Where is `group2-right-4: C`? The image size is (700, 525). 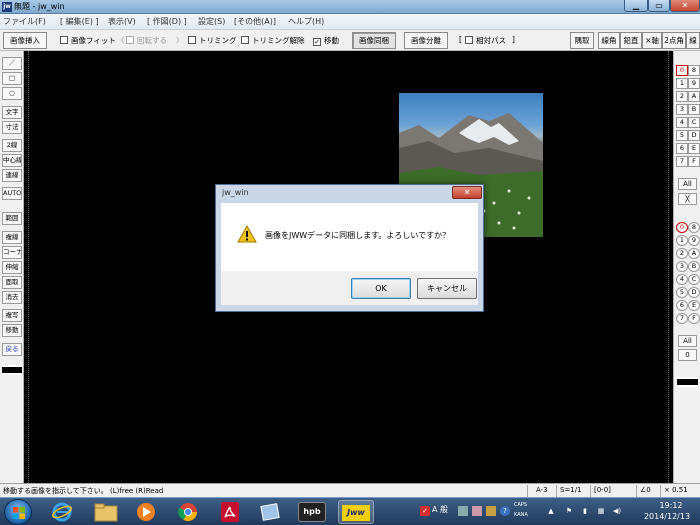 group2-right-4: C is located at coordinates (694, 279).